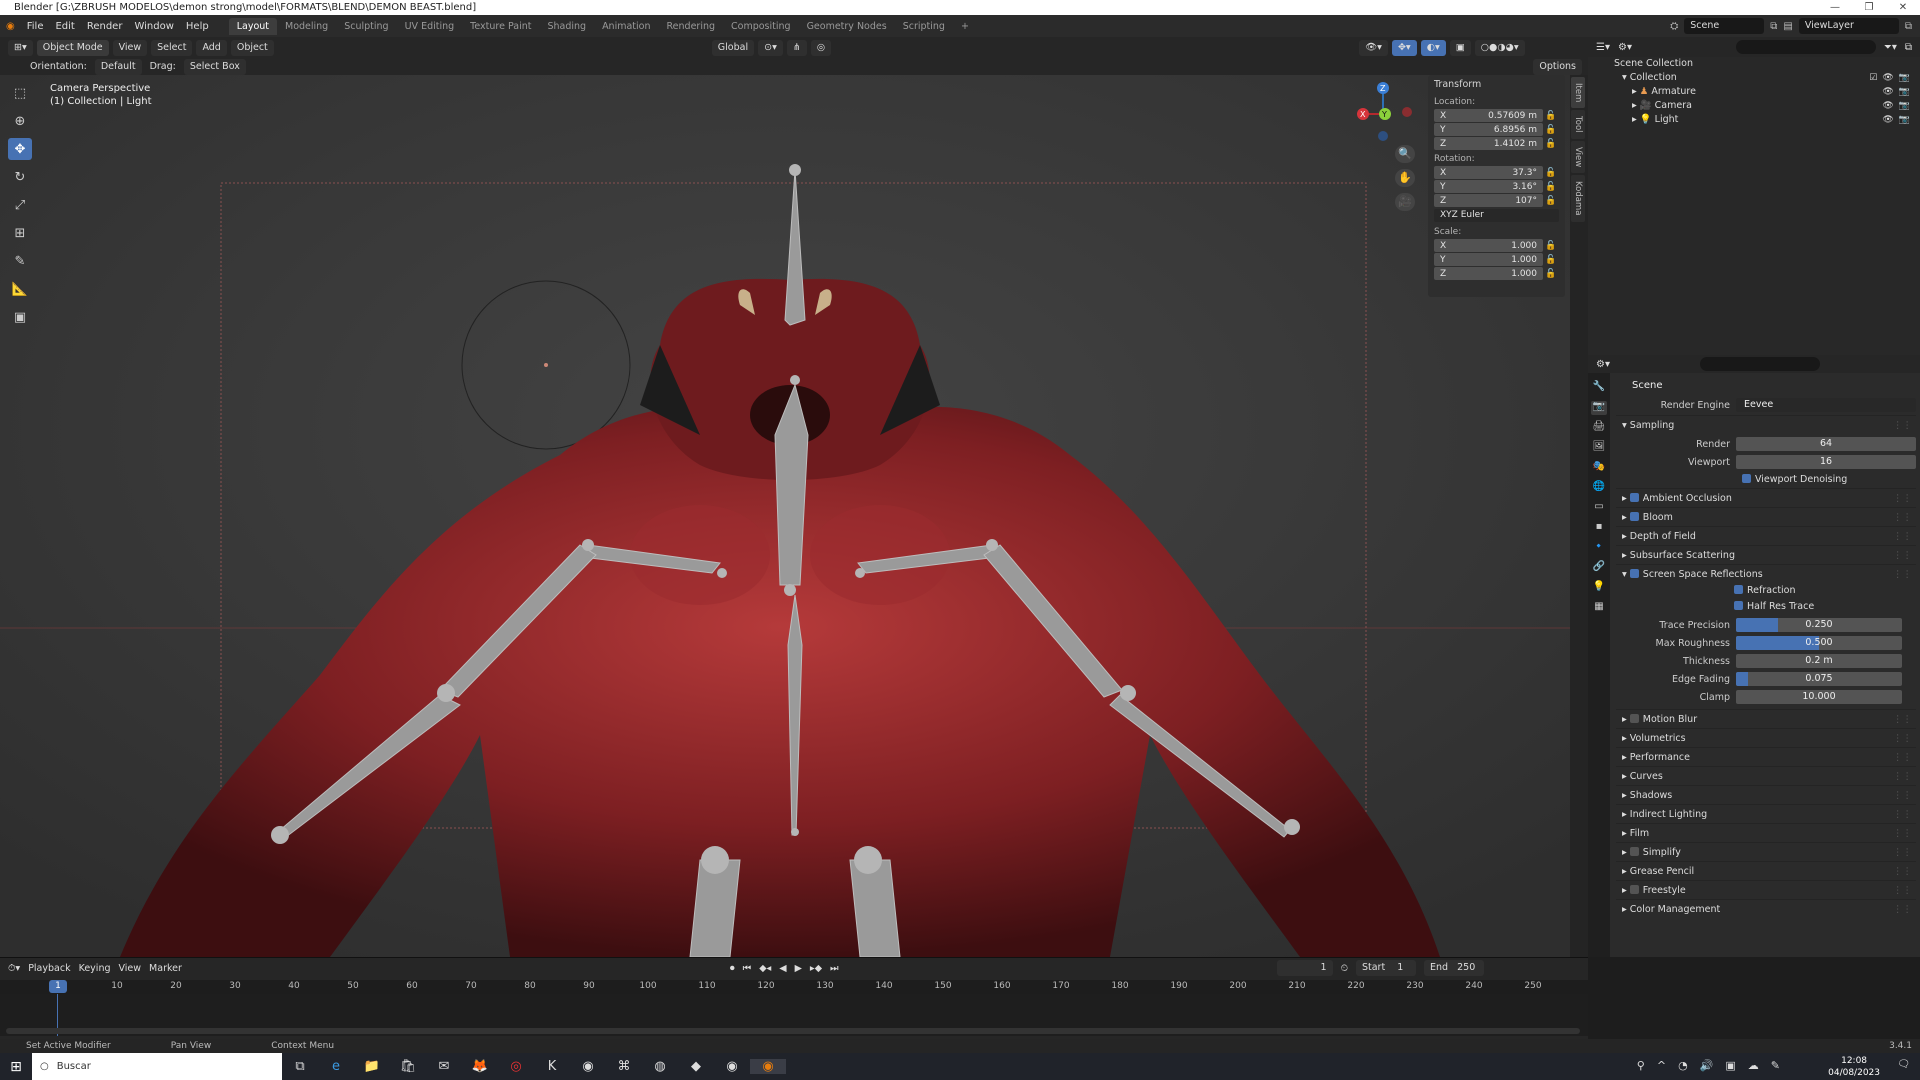  What do you see at coordinates (20, 47) in the screenshot?
I see `editor-type-icon: ⊞▾` at bounding box center [20, 47].